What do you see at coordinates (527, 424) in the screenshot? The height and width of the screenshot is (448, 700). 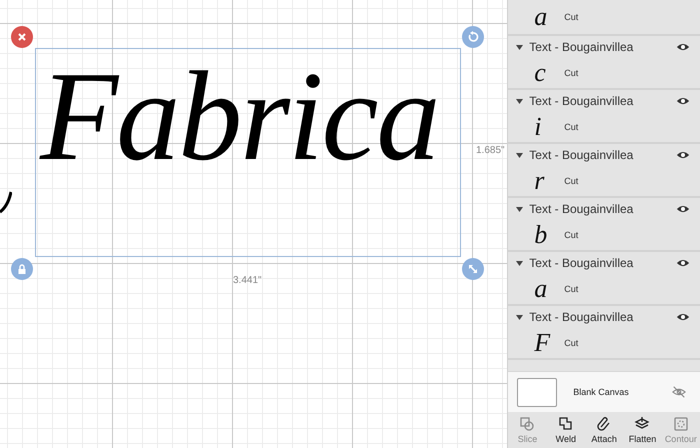 I see `slice-icon` at bounding box center [527, 424].